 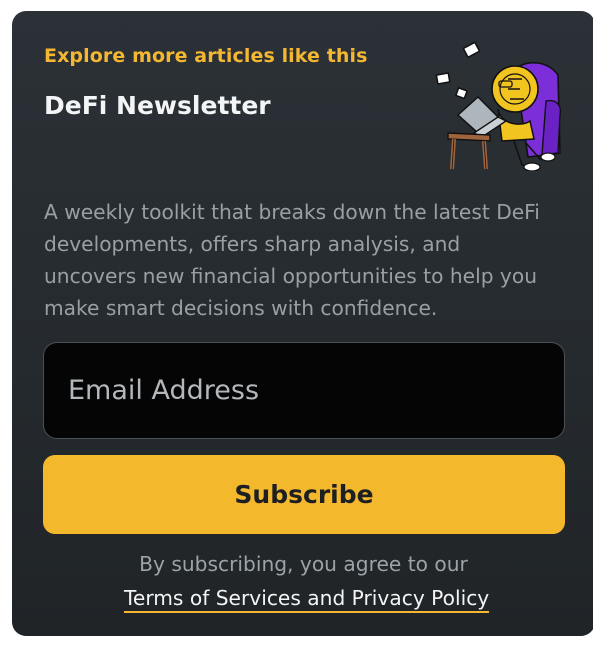 What do you see at coordinates (498, 106) in the screenshot?
I see `coin-character-laptop-armchair-icon` at bounding box center [498, 106].